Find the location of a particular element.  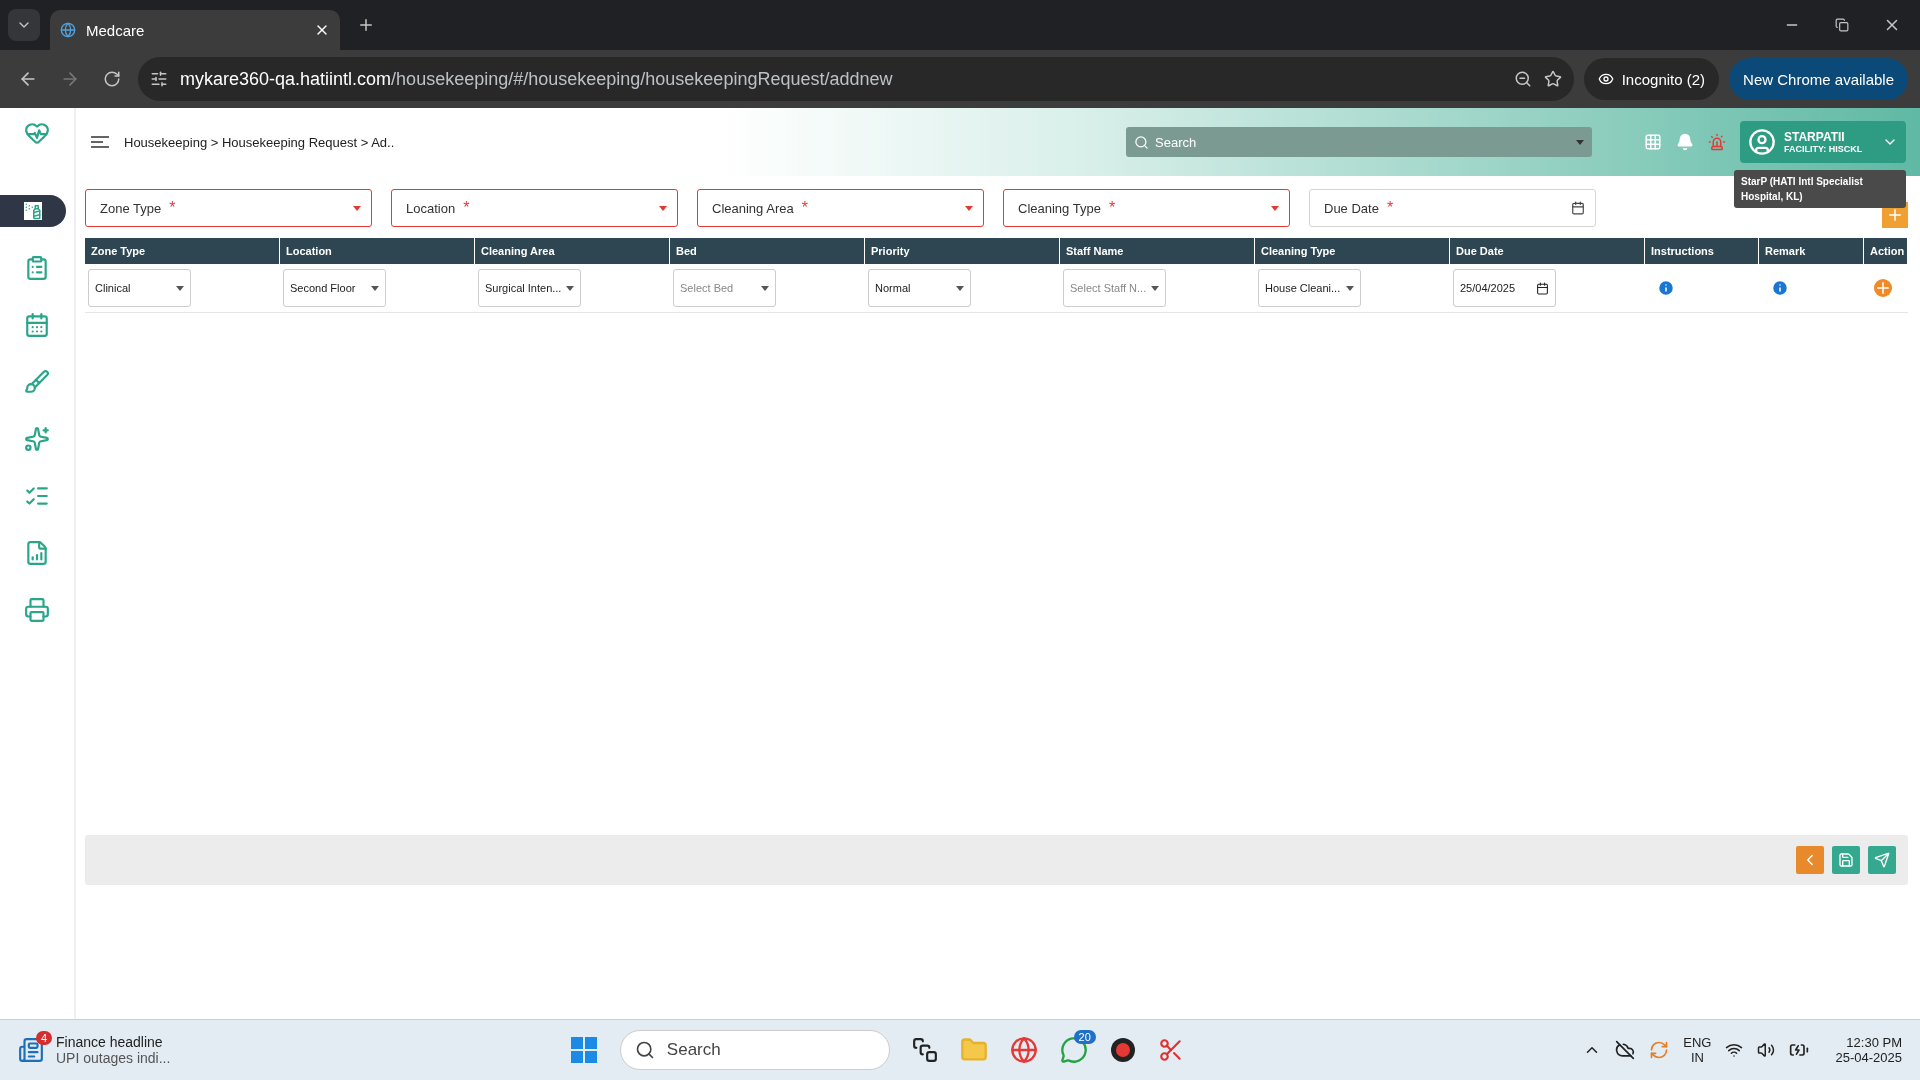

spray-can-icon is located at coordinates (33, 211).